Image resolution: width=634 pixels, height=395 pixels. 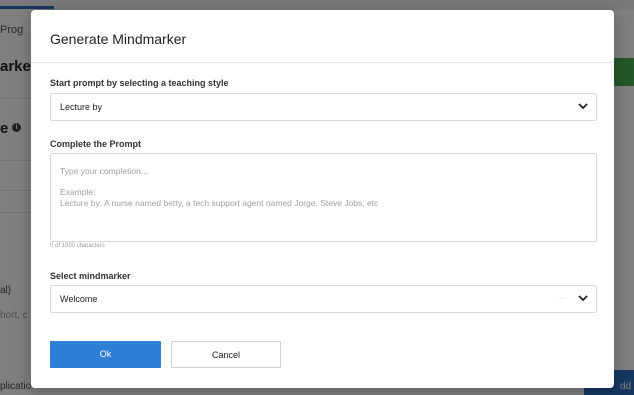 I want to click on dialog-title: Generate Mindmarker, so click(x=118, y=39).